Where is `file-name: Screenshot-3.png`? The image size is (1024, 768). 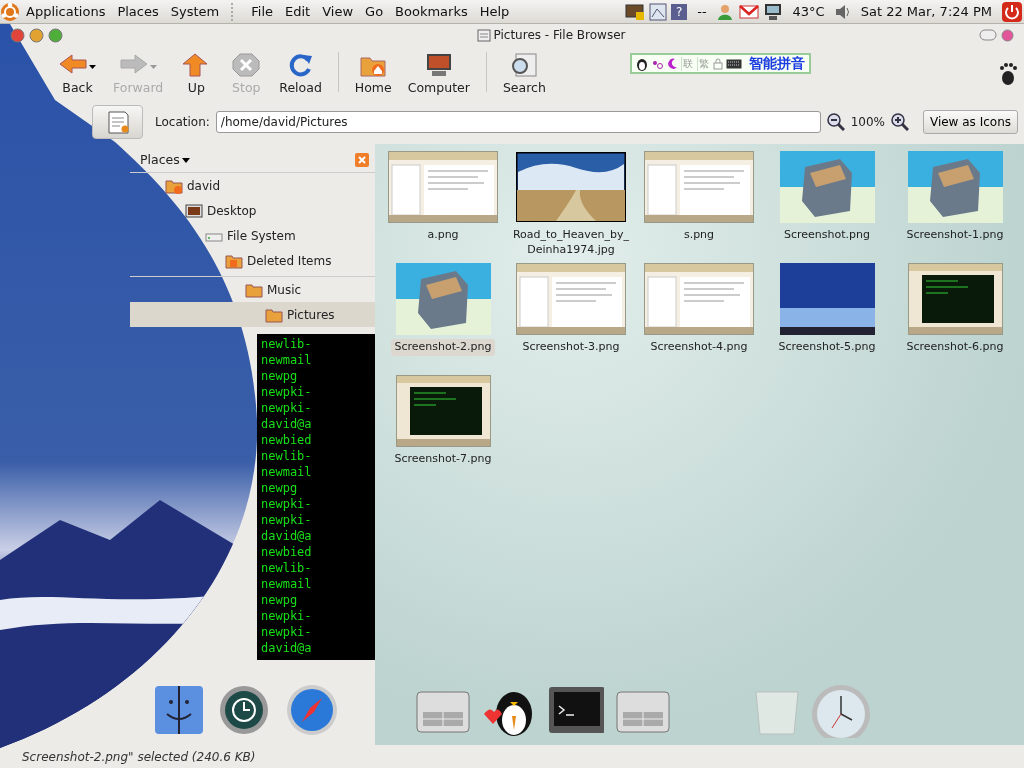
file-name: Screenshot-3.png is located at coordinates (571, 347).